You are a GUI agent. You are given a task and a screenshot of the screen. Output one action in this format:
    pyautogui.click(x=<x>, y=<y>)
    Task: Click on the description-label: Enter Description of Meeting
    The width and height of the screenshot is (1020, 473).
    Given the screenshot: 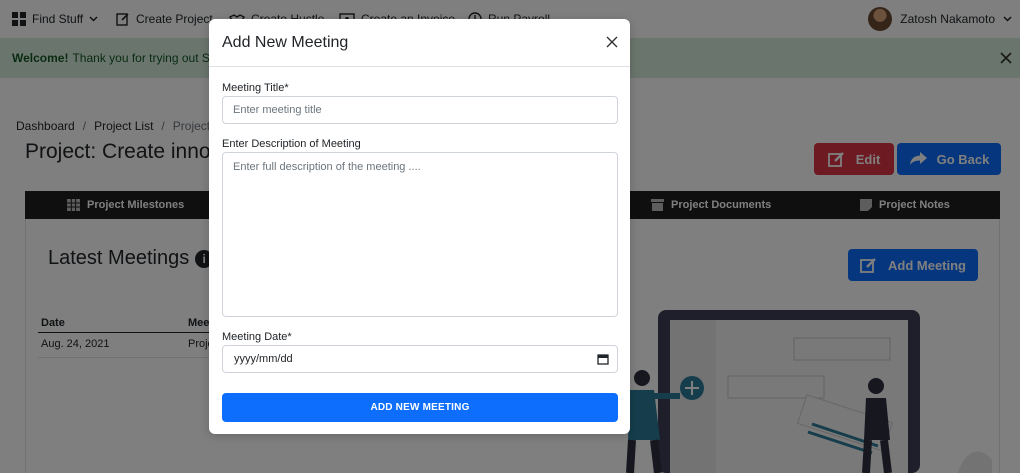 What is the action you would take?
    pyautogui.click(x=291, y=144)
    